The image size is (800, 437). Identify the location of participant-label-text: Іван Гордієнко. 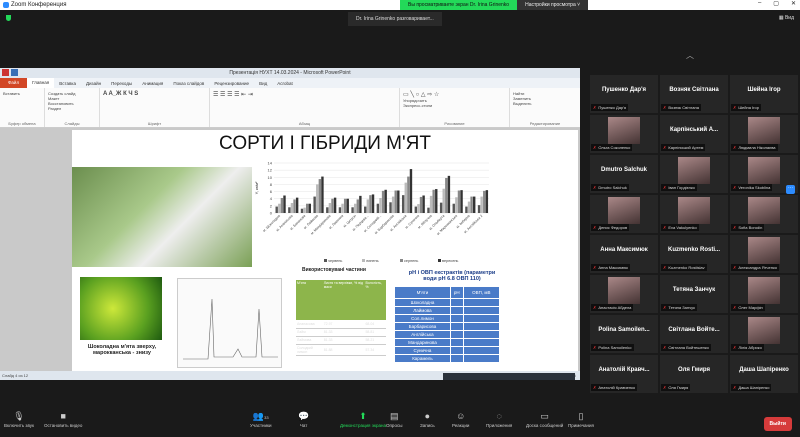
(681, 187).